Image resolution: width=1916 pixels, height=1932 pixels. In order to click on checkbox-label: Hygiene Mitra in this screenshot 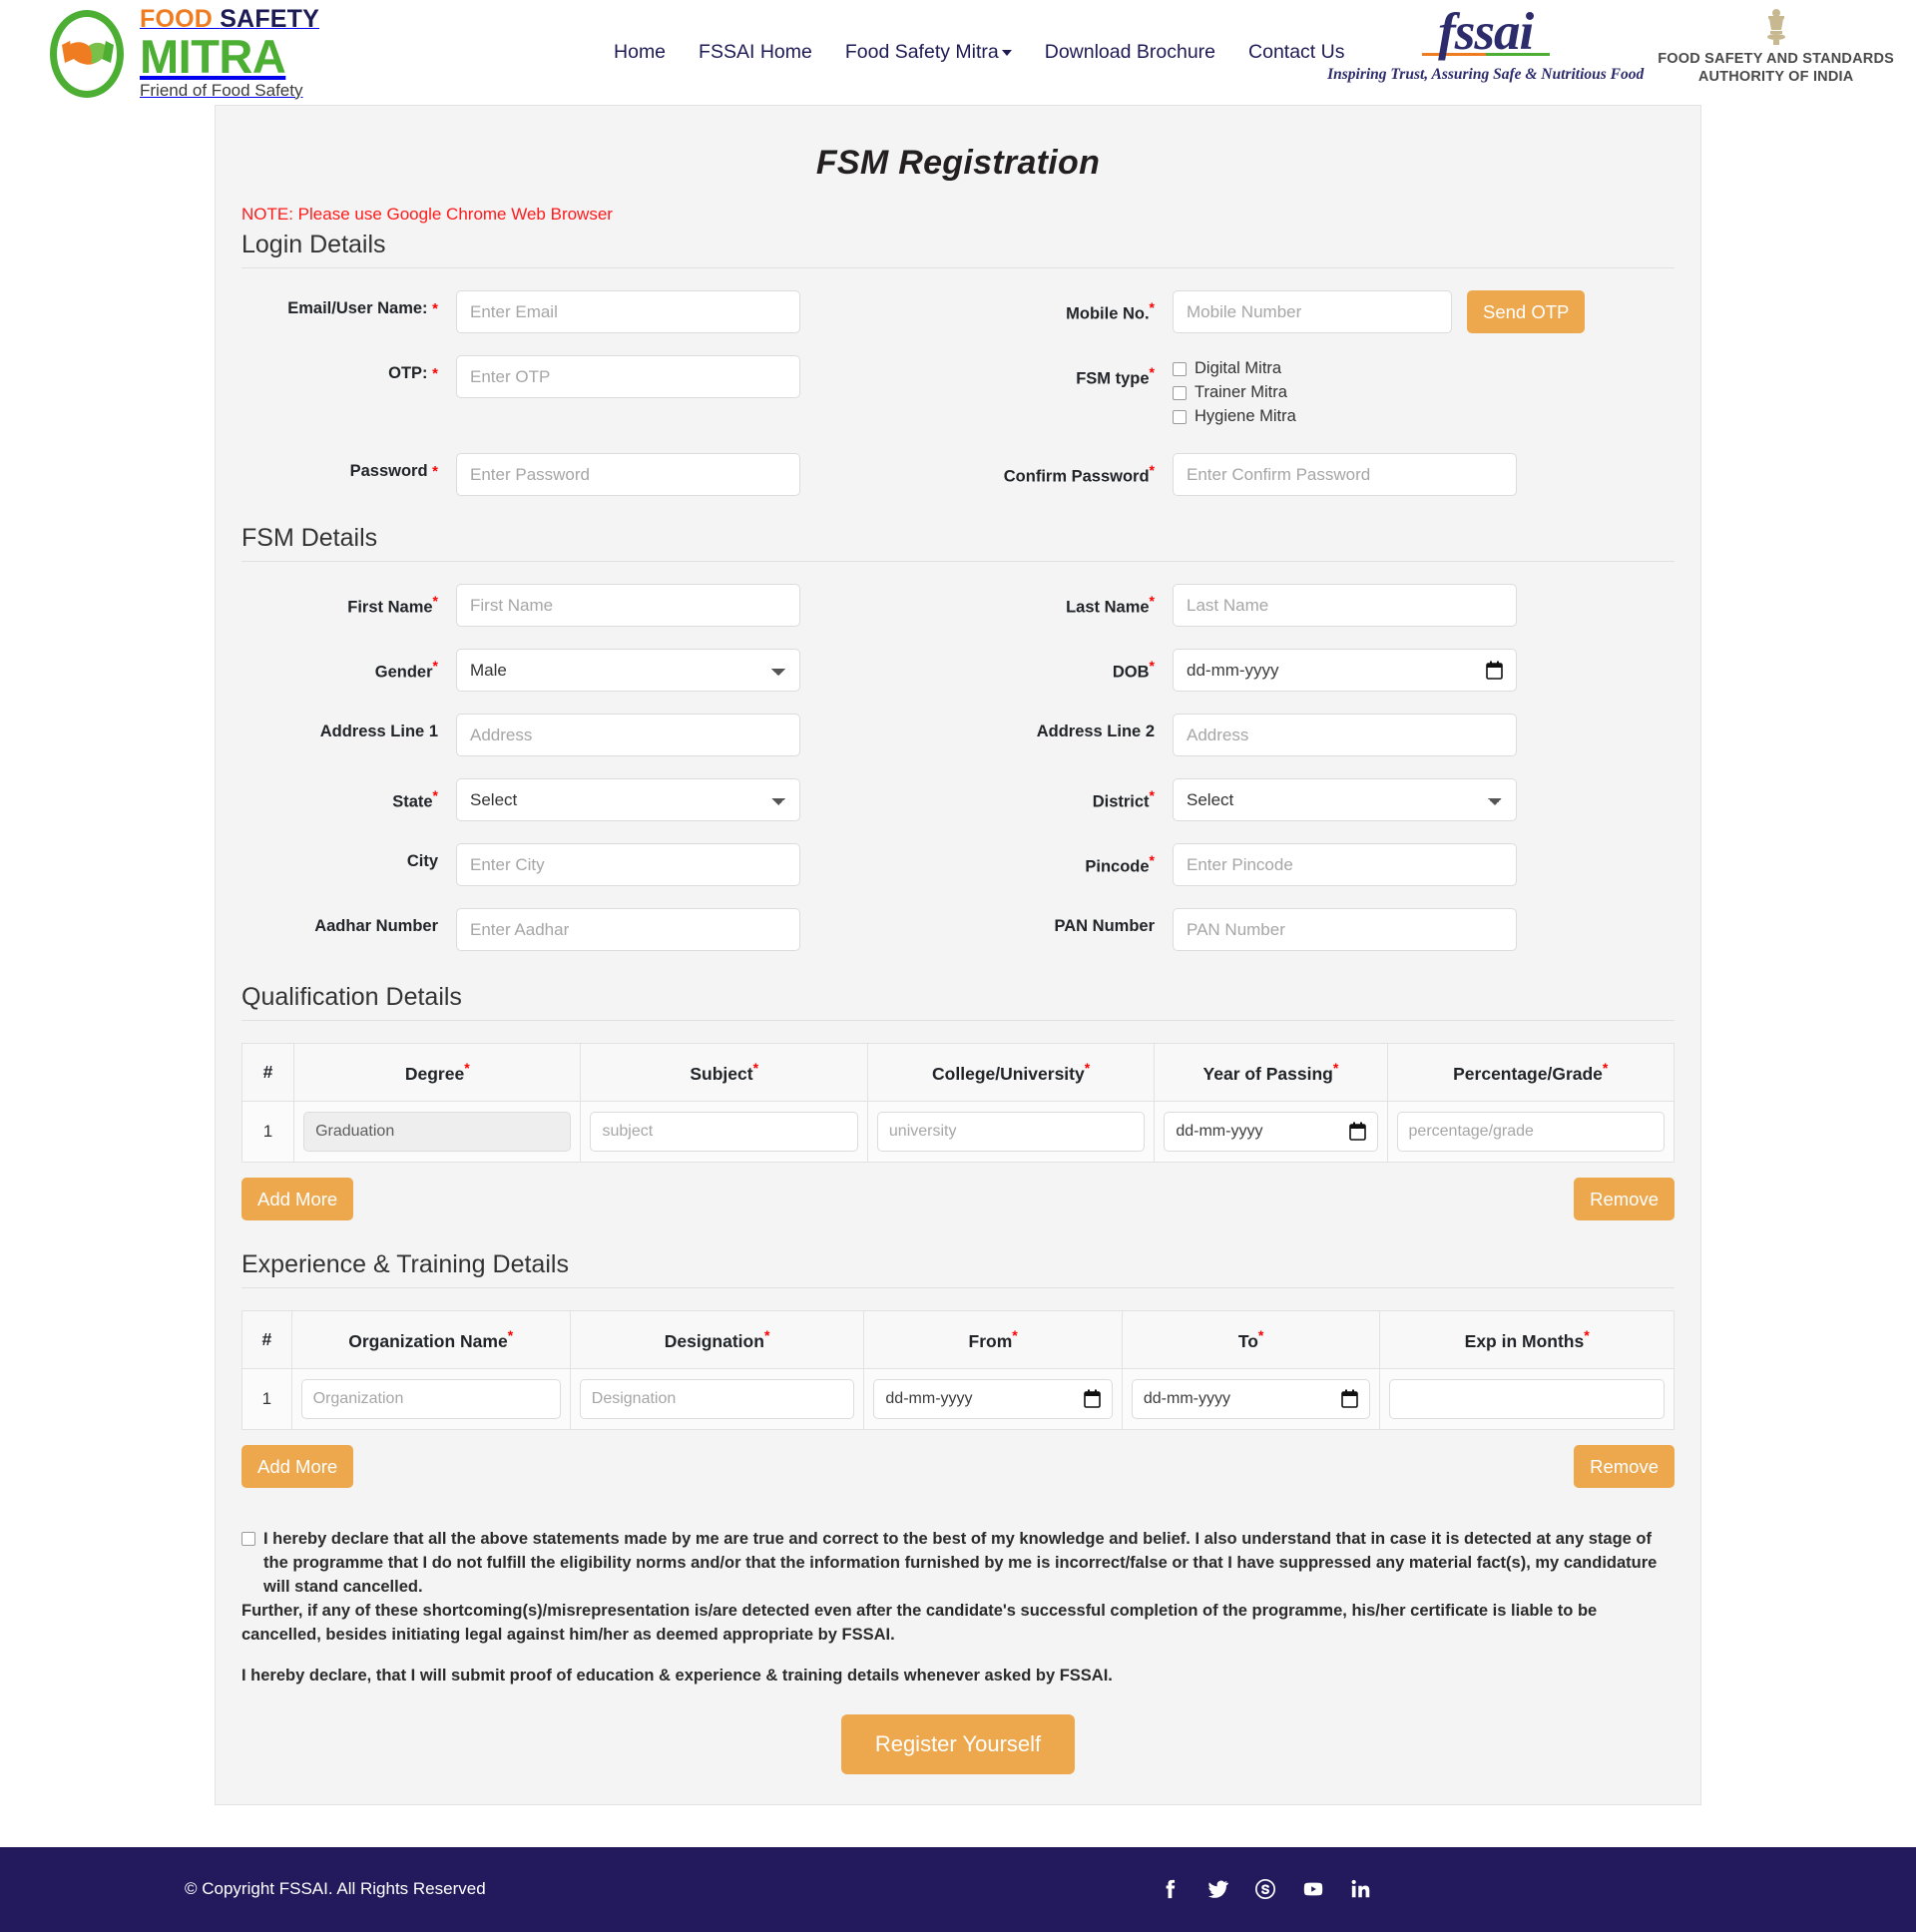, I will do `click(1245, 416)`.